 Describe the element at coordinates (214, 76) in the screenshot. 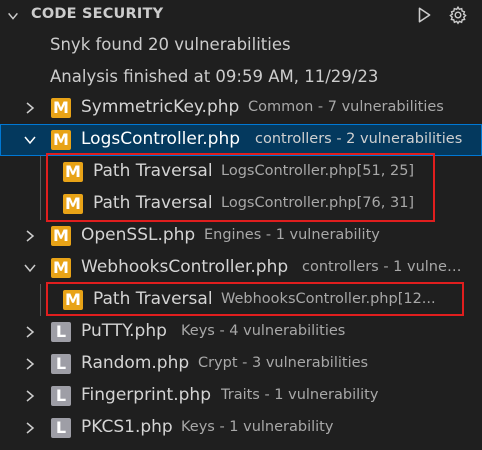

I see `analysis-time-text: Analysis finished at 09:59 AM, 11/29/23` at that location.